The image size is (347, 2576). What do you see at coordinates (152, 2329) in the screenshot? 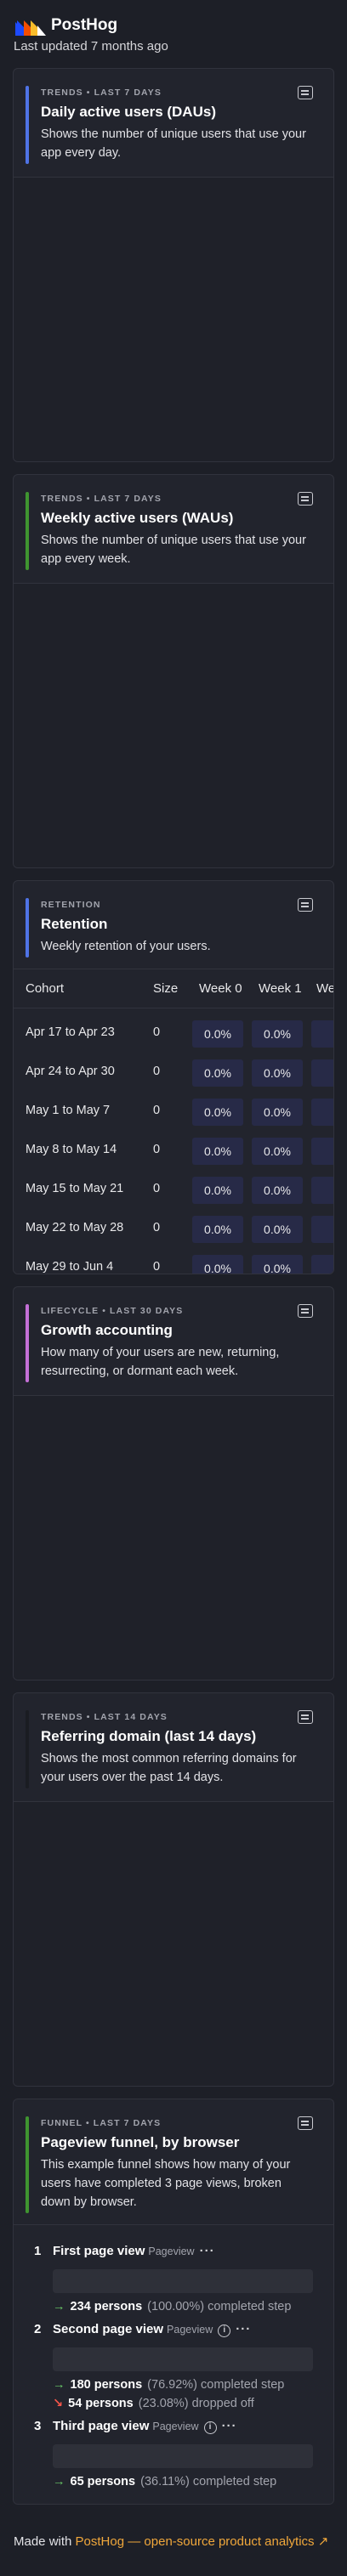
I see `step-name: Second page view Pageview i ···` at bounding box center [152, 2329].